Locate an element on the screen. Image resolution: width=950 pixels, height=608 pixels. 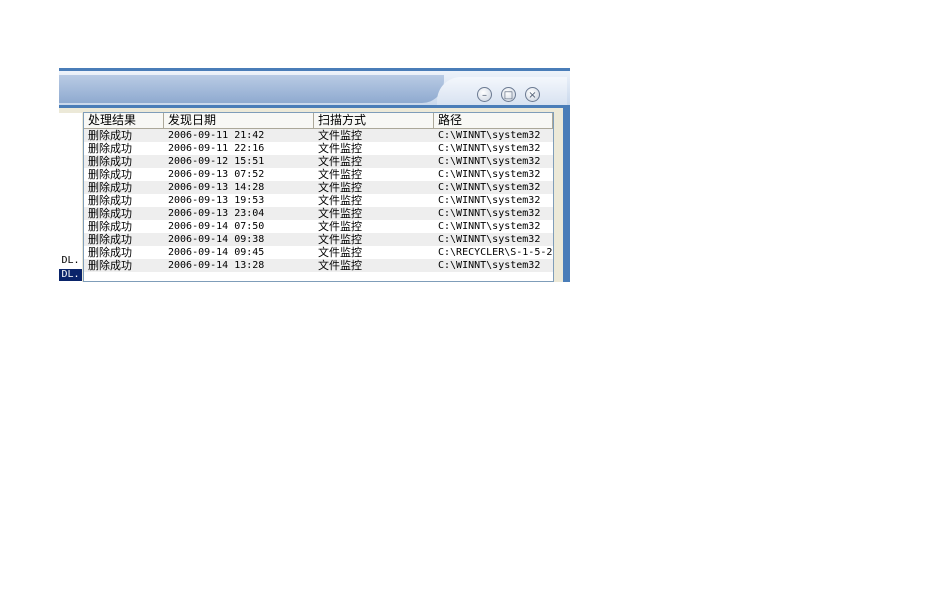
close-button: × is located at coordinates (532, 94).